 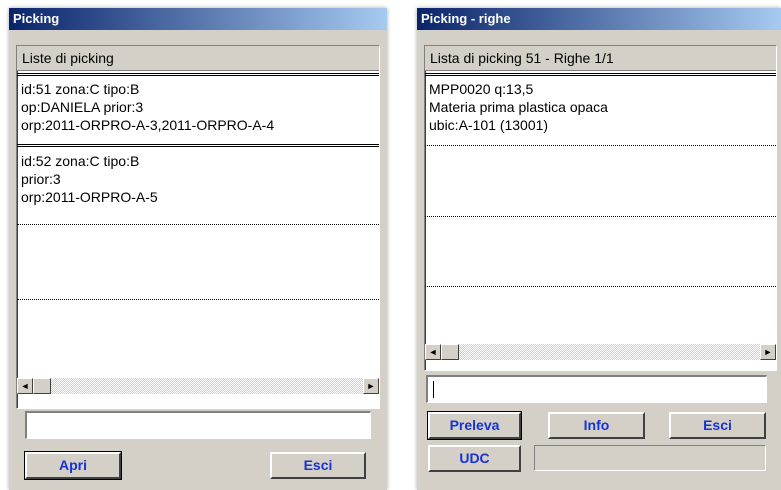 What do you see at coordinates (80, 161) in the screenshot?
I see `list-item-line: id:52 zona:C tipo:B` at bounding box center [80, 161].